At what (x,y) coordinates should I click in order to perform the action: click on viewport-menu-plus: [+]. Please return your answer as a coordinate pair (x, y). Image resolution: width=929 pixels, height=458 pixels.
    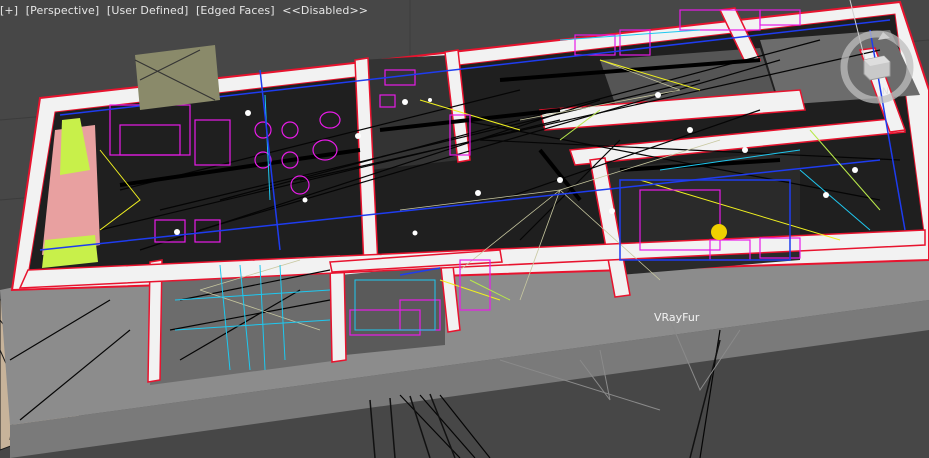
    Looking at the image, I should click on (9, 10).